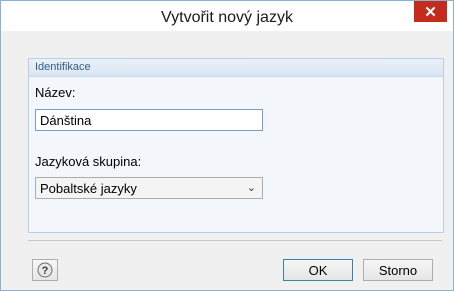 The height and width of the screenshot is (291, 454). What do you see at coordinates (88, 161) in the screenshot?
I see `language-group-label: Jazyková skupina:` at bounding box center [88, 161].